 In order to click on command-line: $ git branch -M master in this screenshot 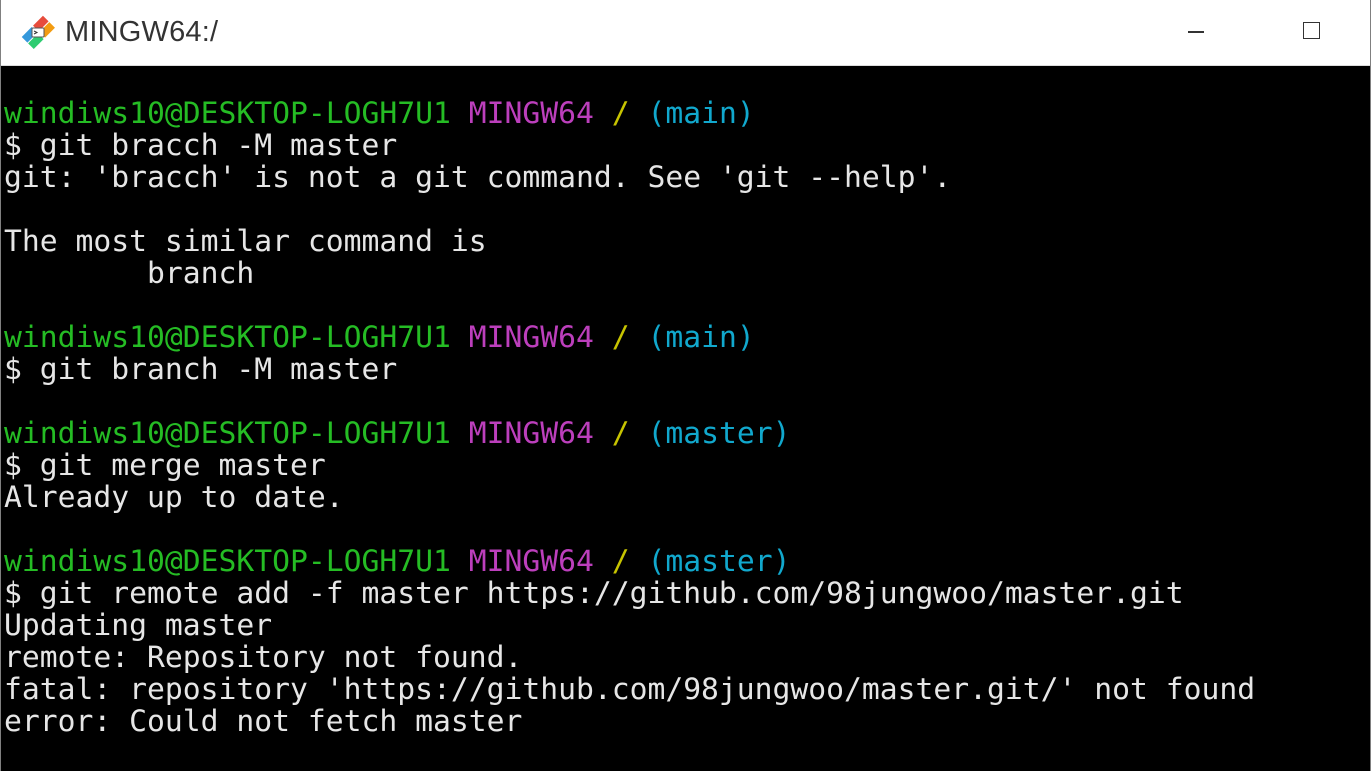, I will do `click(201, 369)`.